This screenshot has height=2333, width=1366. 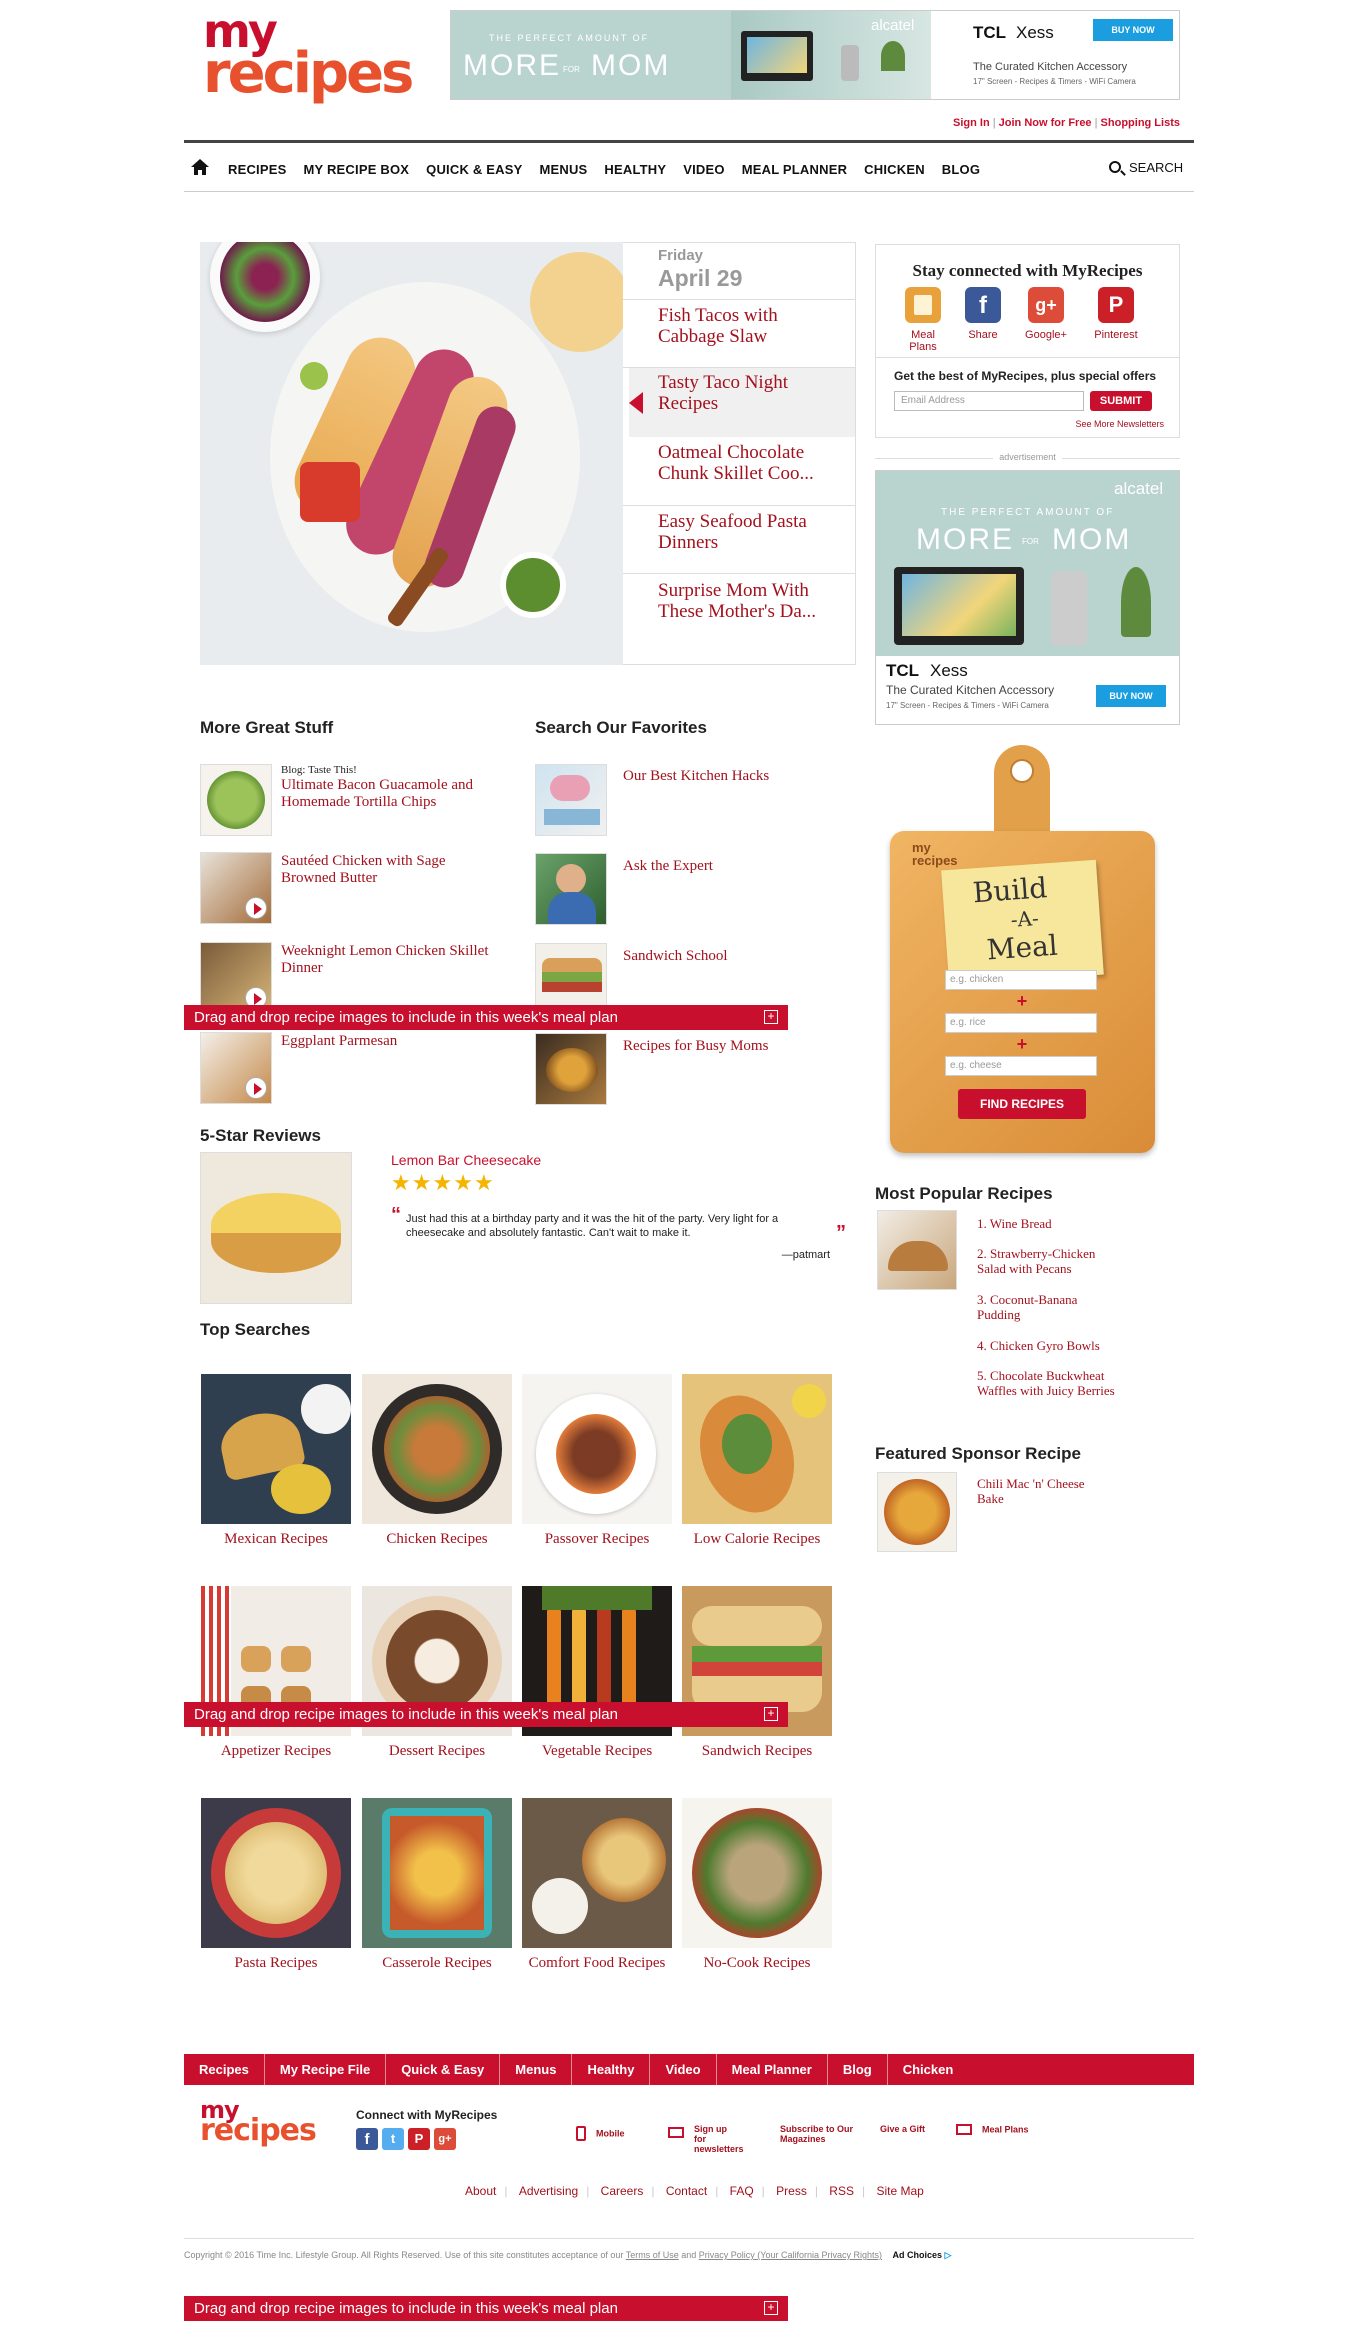 What do you see at coordinates (466, 1160) in the screenshot?
I see `review-recipe-link: Lemon Bar Cheesecake` at bounding box center [466, 1160].